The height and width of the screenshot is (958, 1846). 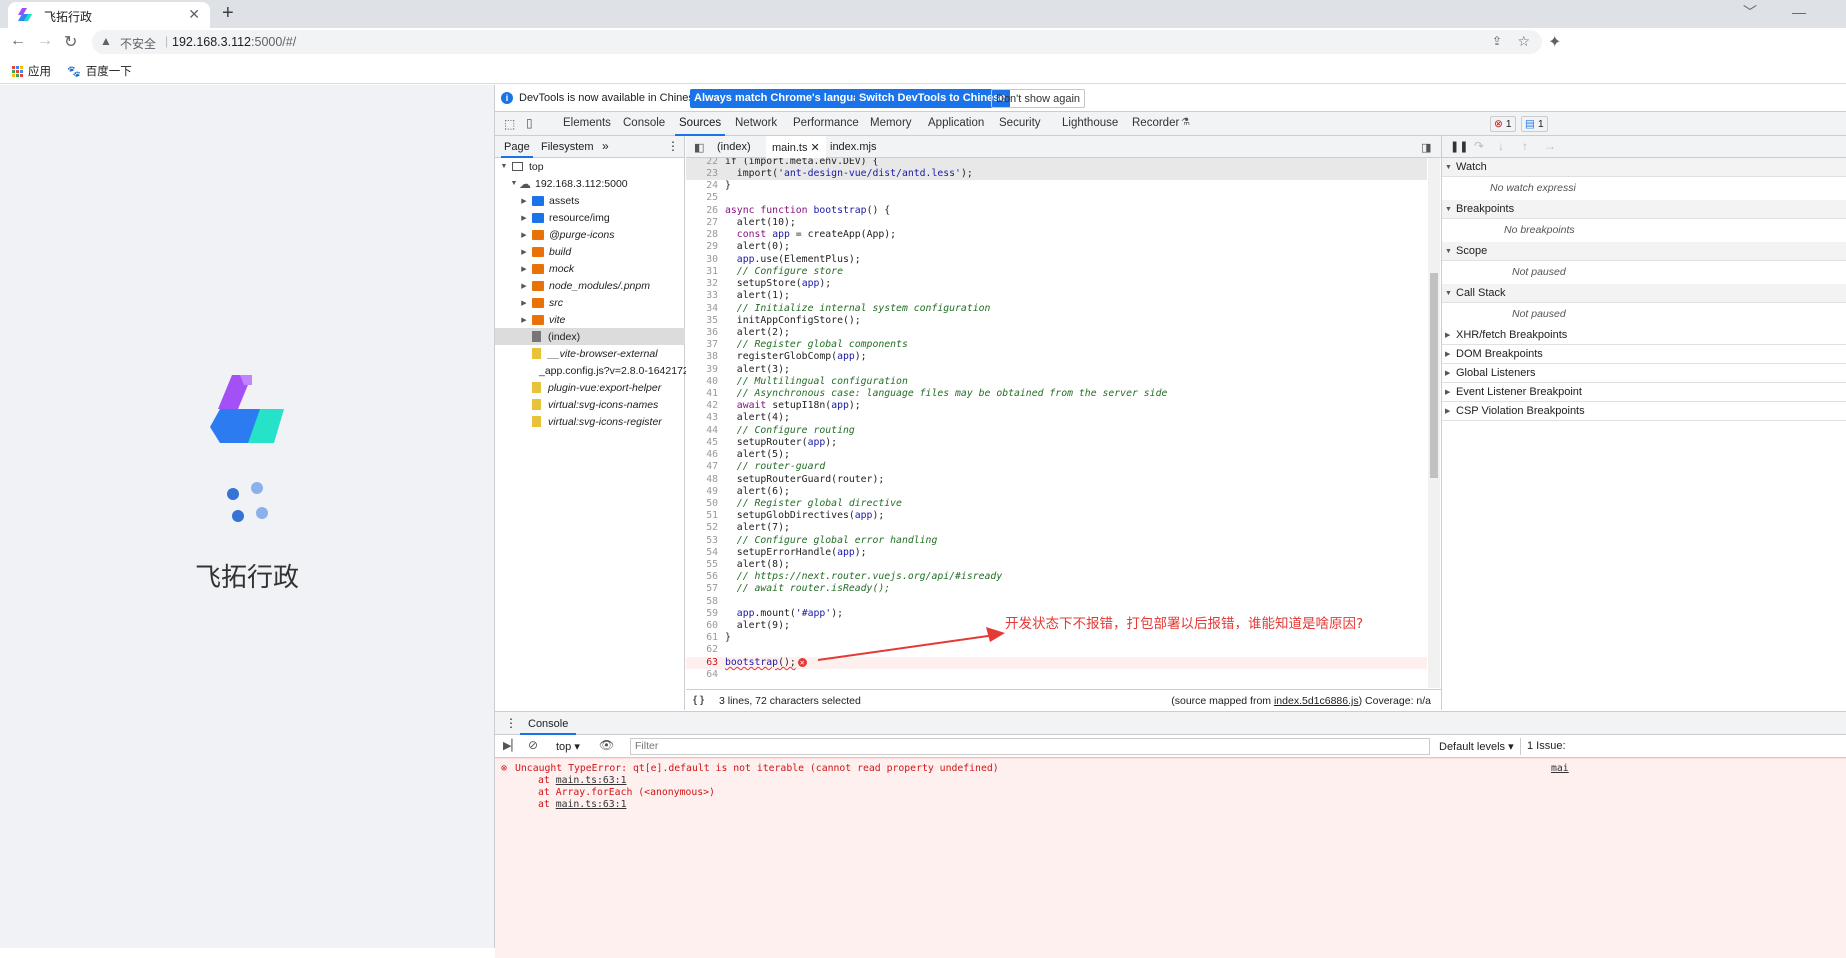 What do you see at coordinates (592, 370) in the screenshot?
I see `tree-item-file: _app.config.js?v=2.8.0-1642172` at bounding box center [592, 370].